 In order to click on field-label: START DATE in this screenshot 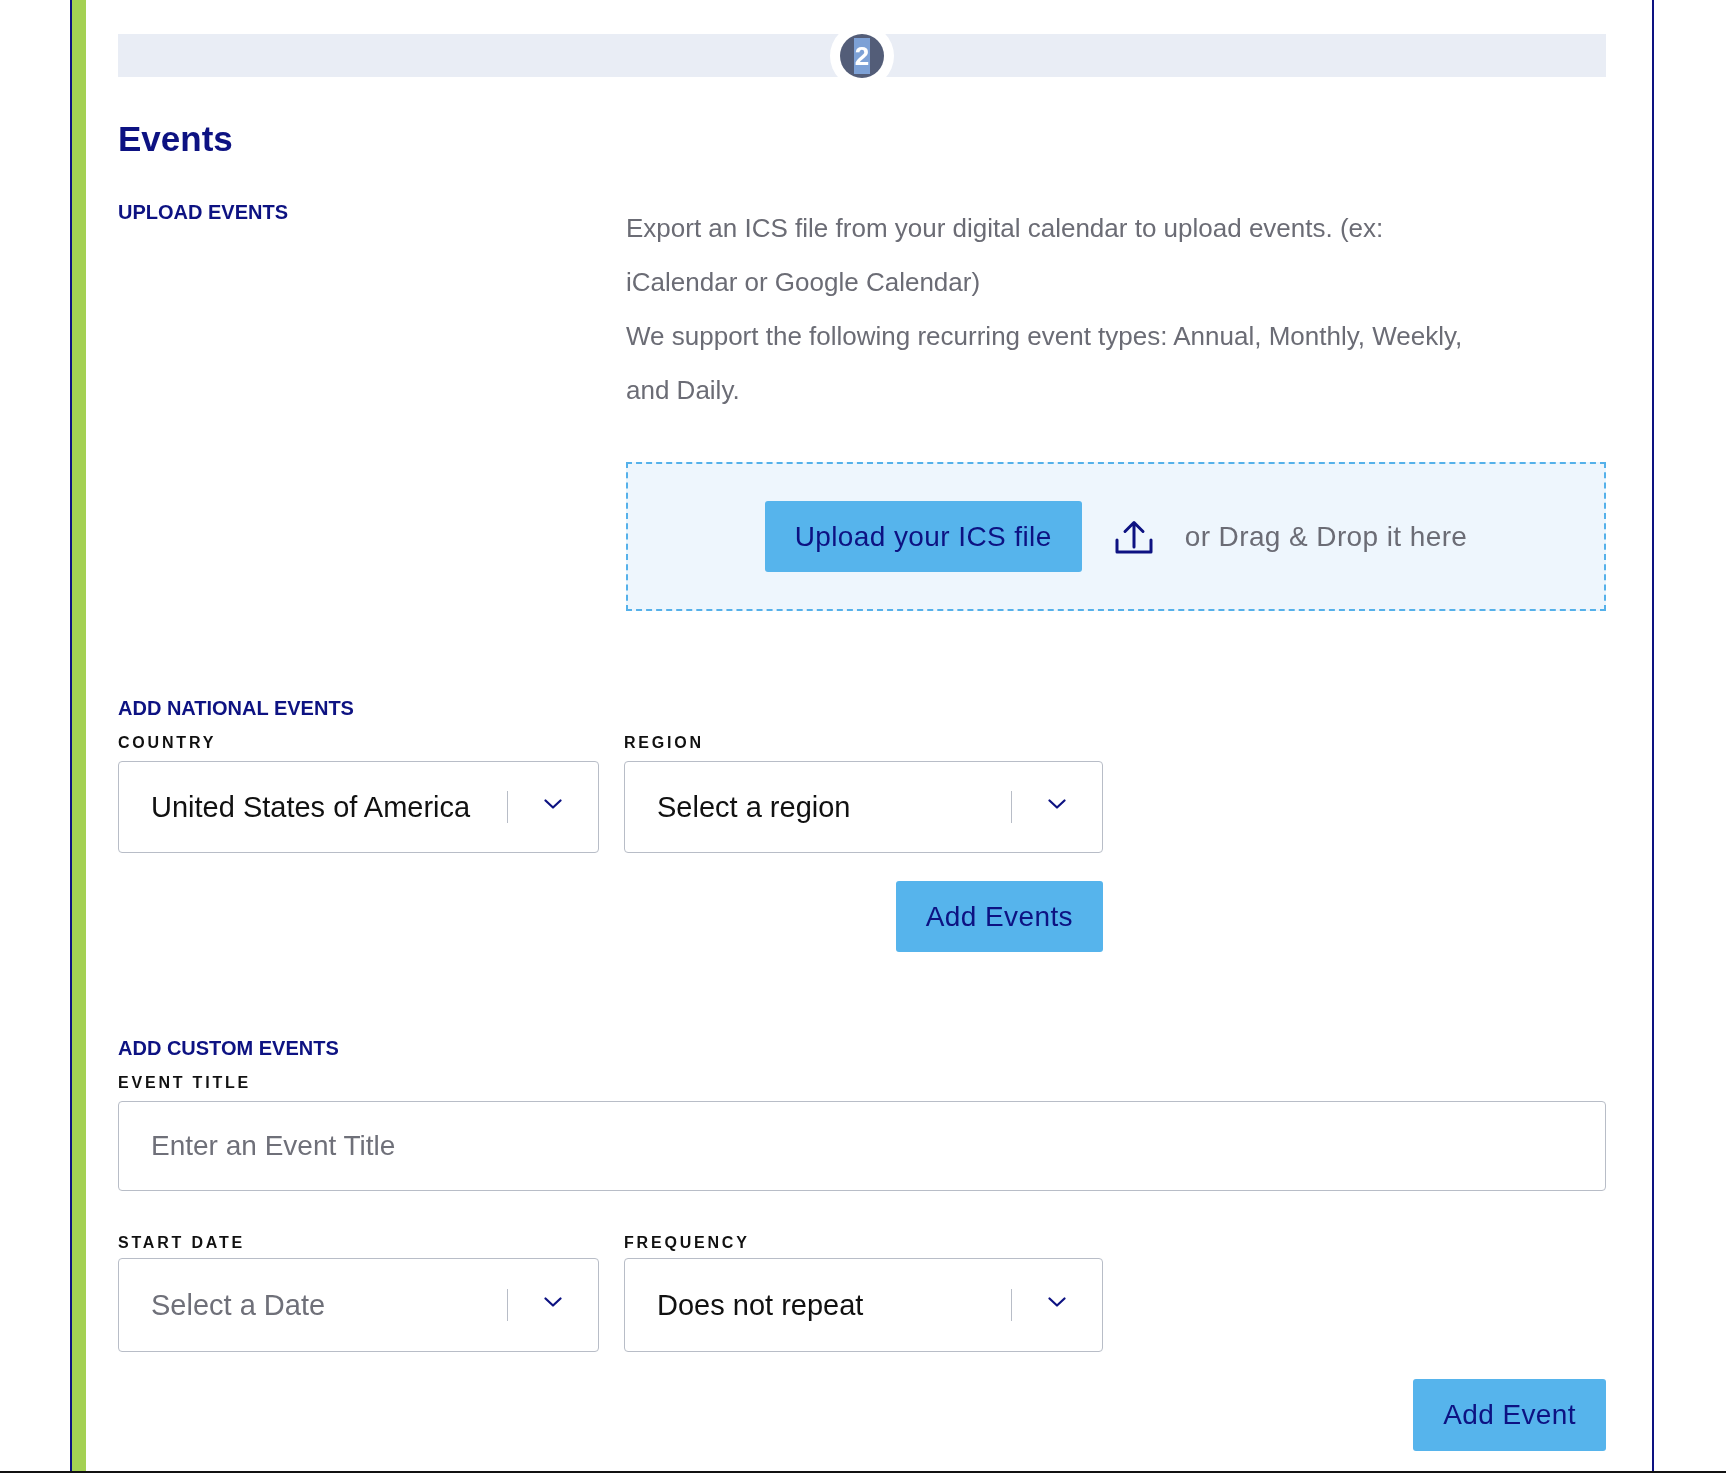, I will do `click(181, 1243)`.